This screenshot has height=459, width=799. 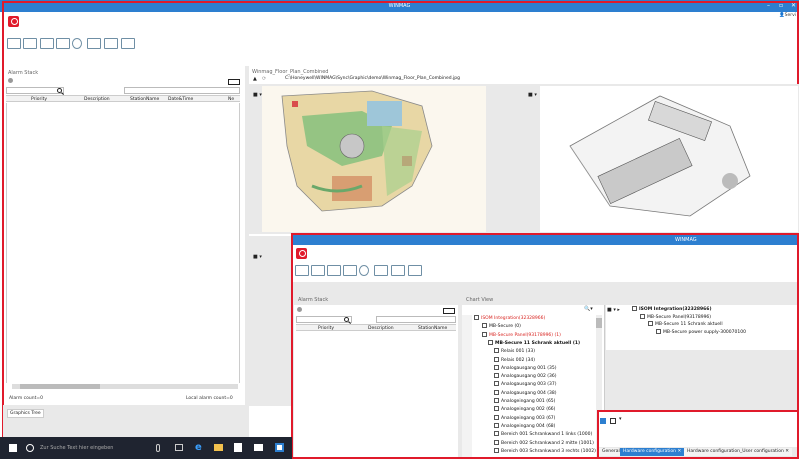 What do you see at coordinates (669, 159) in the screenshot?
I see `floor-plan-image-right` at bounding box center [669, 159].